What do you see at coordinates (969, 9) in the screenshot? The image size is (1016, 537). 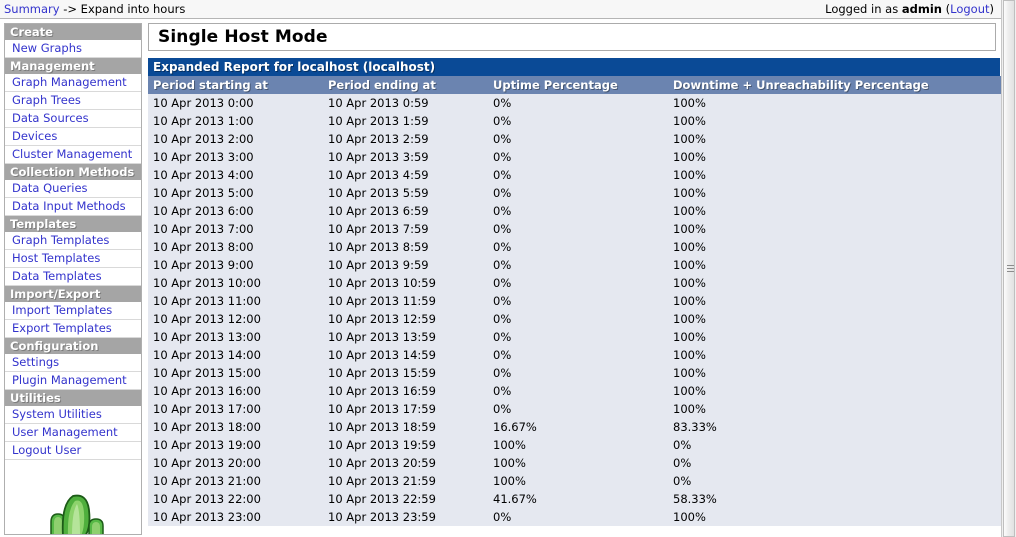 I see `logout-link: Logout` at bounding box center [969, 9].